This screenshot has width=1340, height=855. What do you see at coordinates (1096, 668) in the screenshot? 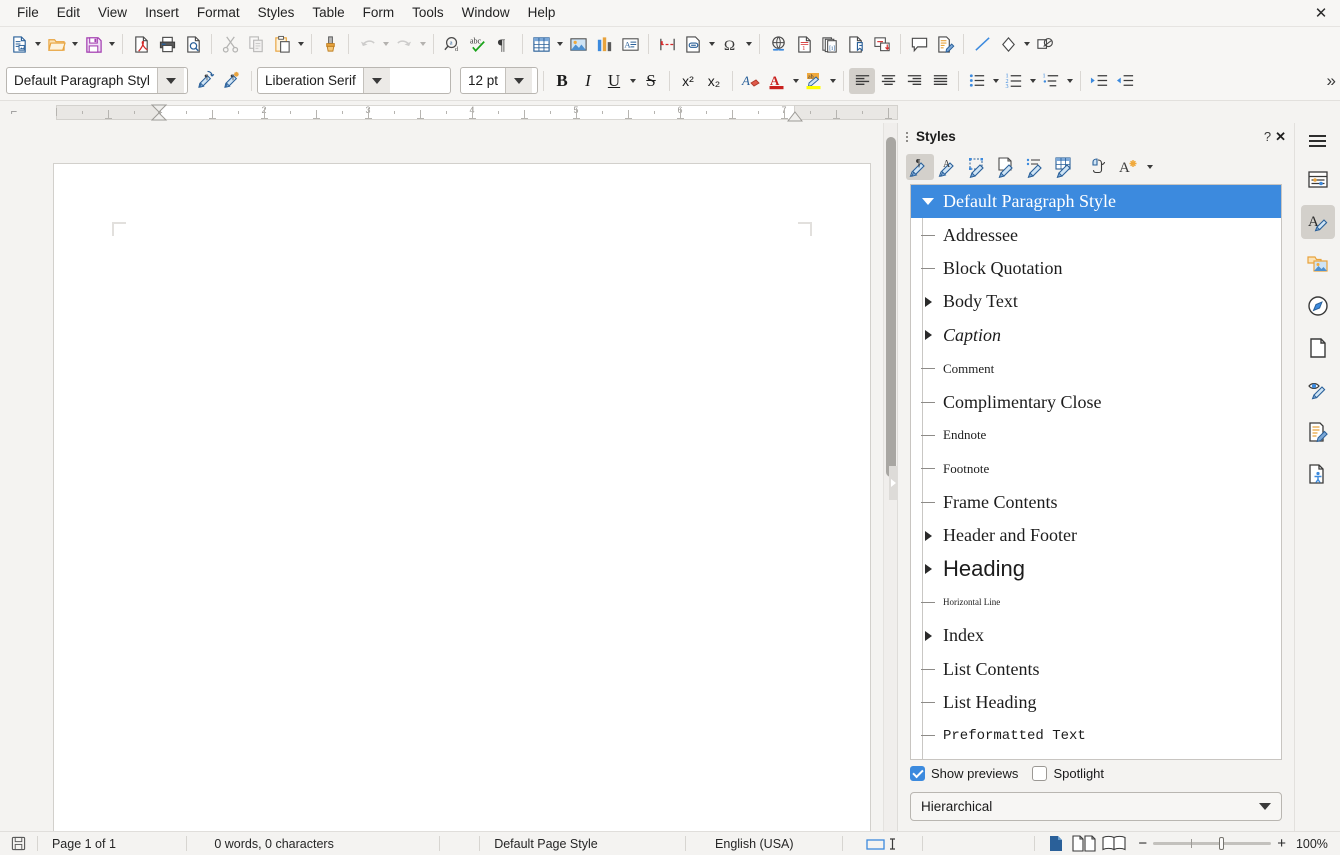
I see `style-list-item: List Contents` at bounding box center [1096, 668].